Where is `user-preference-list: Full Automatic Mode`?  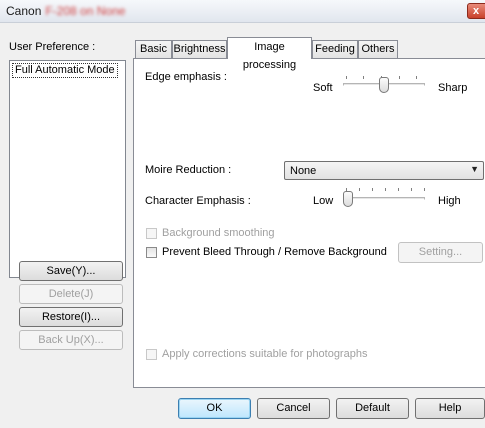 user-preference-list: Full Automatic Mode is located at coordinates (67, 169).